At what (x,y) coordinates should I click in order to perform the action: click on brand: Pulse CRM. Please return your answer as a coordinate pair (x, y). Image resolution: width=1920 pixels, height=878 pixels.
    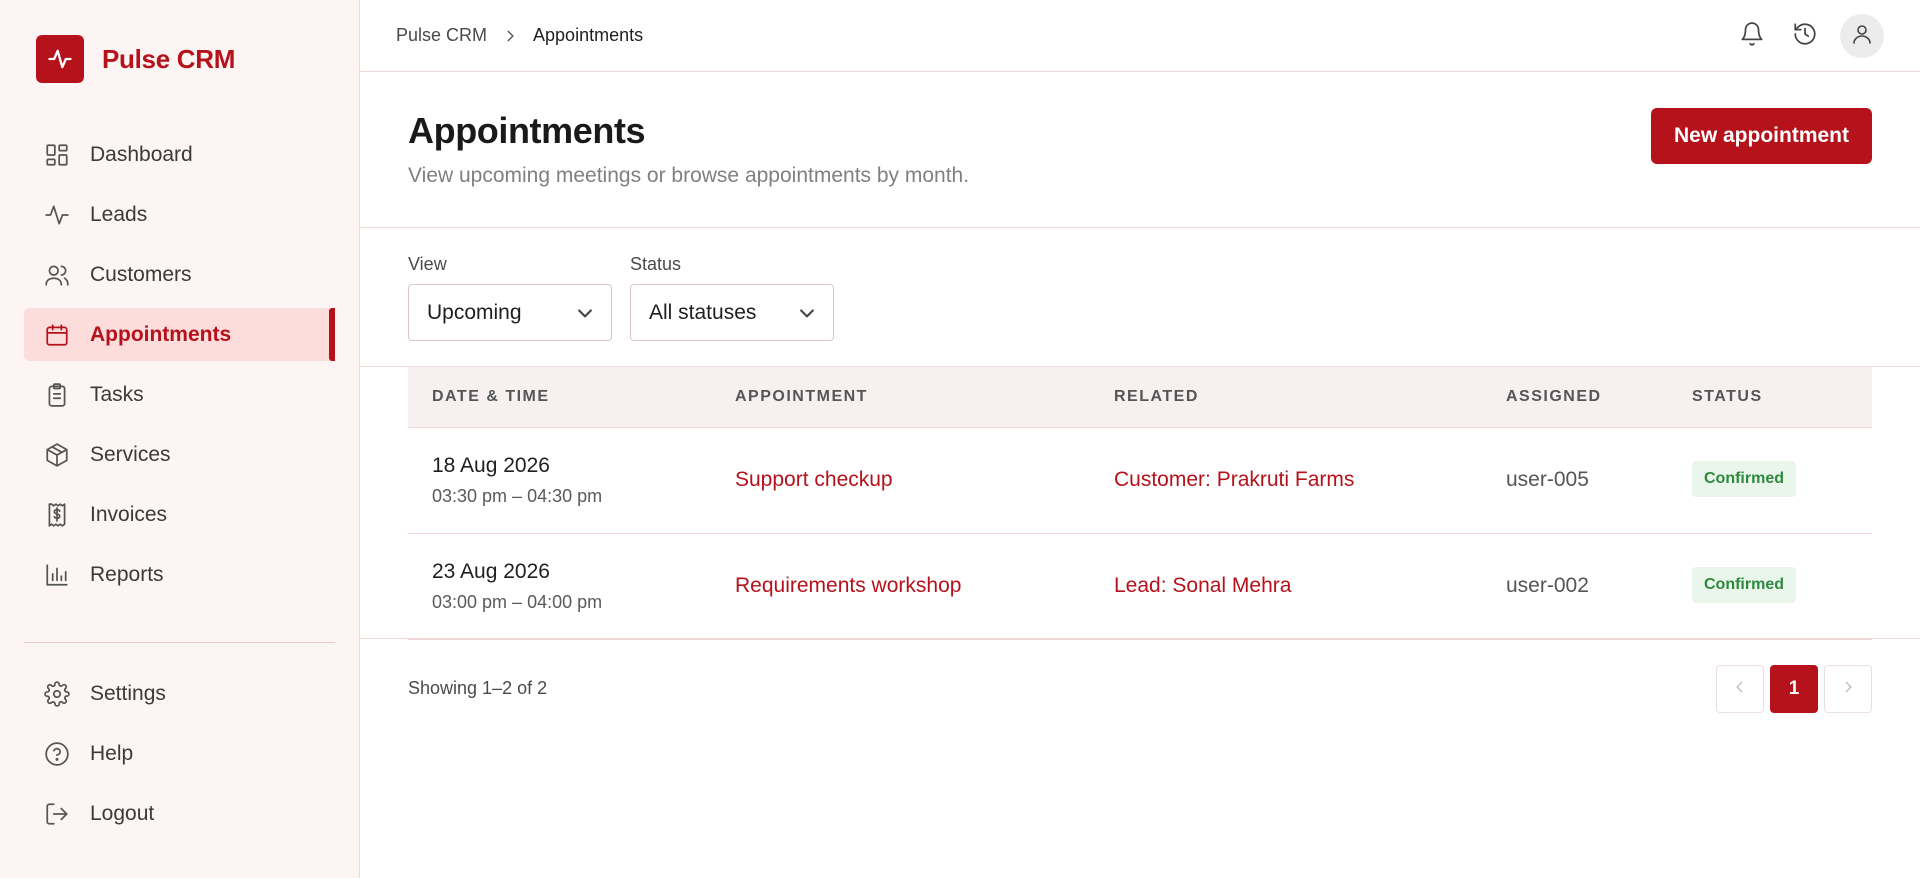
    Looking at the image, I should click on (135, 59).